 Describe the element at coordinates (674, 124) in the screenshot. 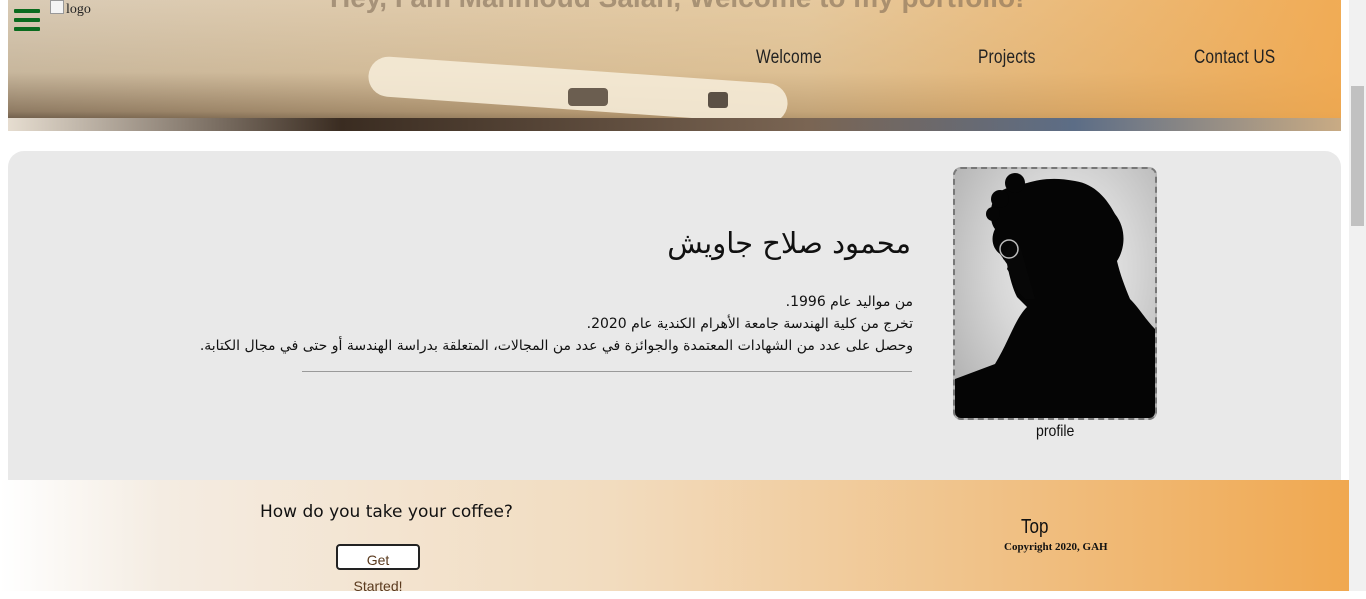

I see `hero-background-strip` at that location.